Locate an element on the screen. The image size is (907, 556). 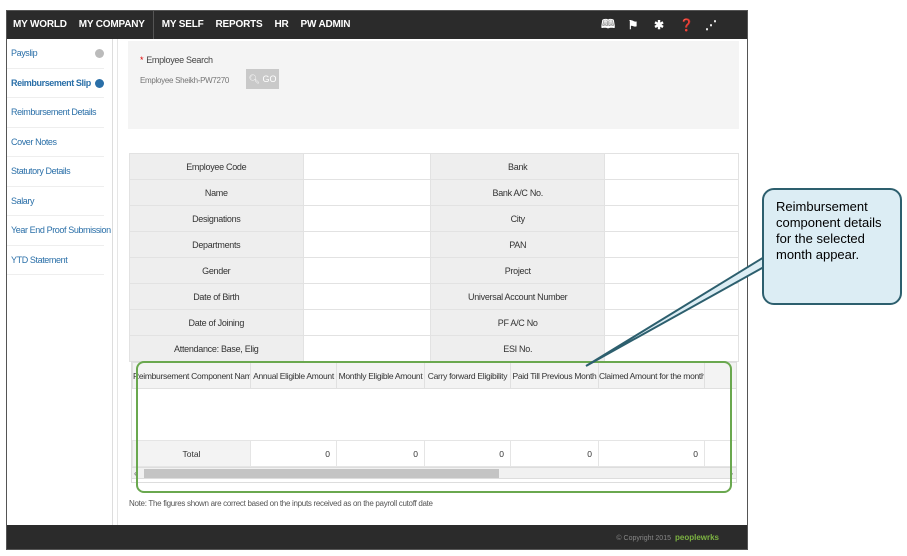
field-label: Employee Code is located at coordinates (216, 166).